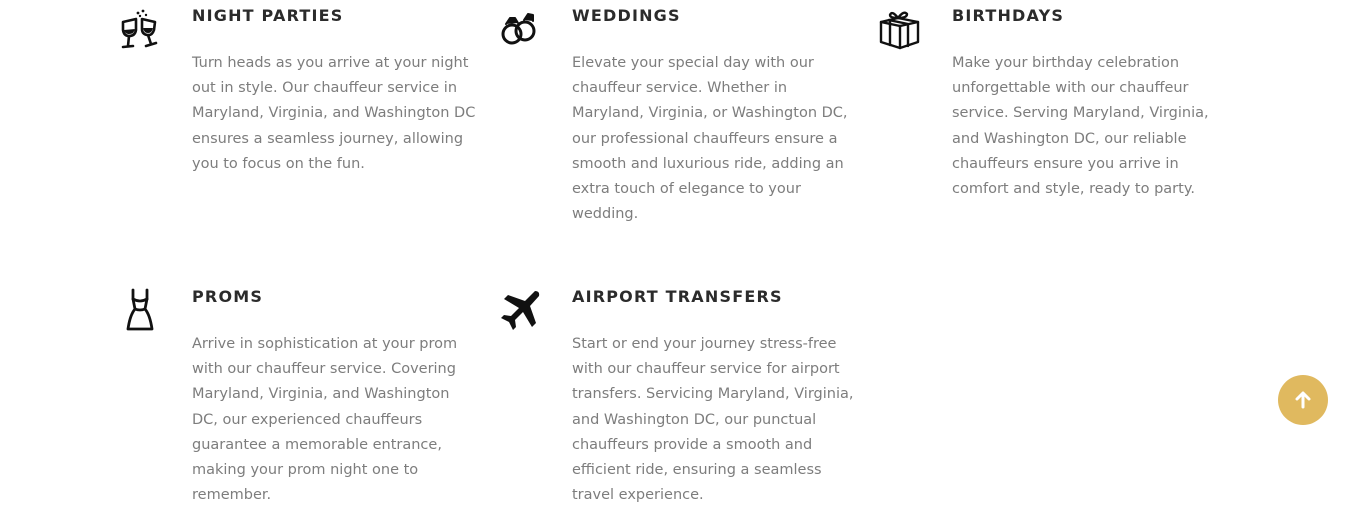  Describe the element at coordinates (268, 15) in the screenshot. I see `service-title: NIGHT PARTIES` at that location.